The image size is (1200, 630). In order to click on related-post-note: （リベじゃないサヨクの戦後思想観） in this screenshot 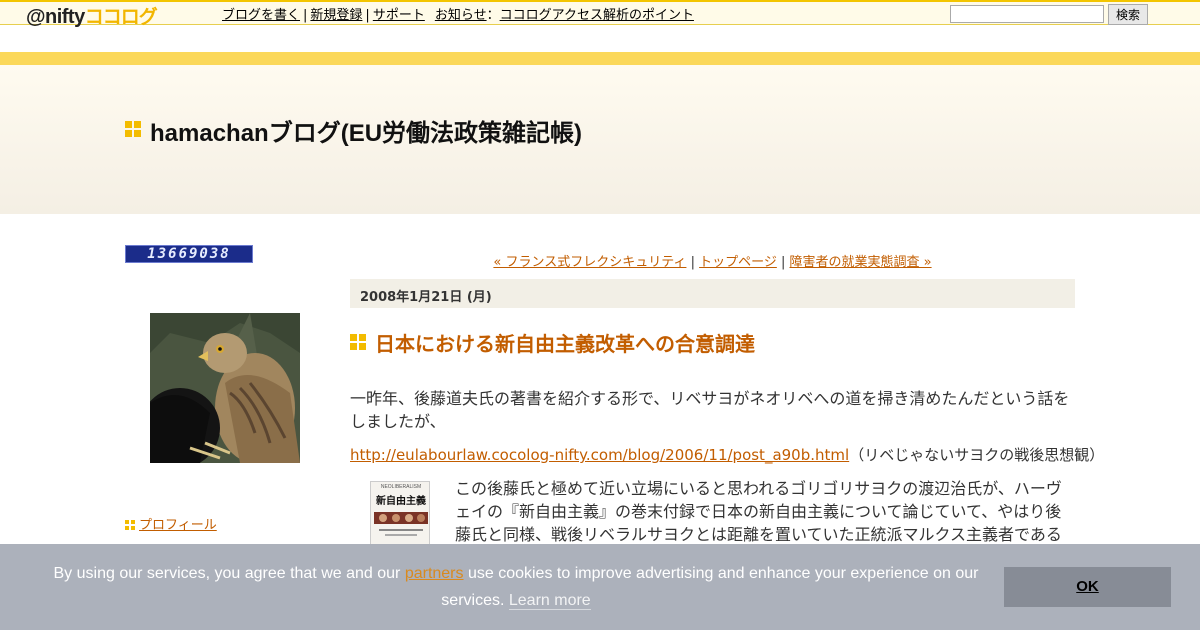, I will do `click(977, 455)`.